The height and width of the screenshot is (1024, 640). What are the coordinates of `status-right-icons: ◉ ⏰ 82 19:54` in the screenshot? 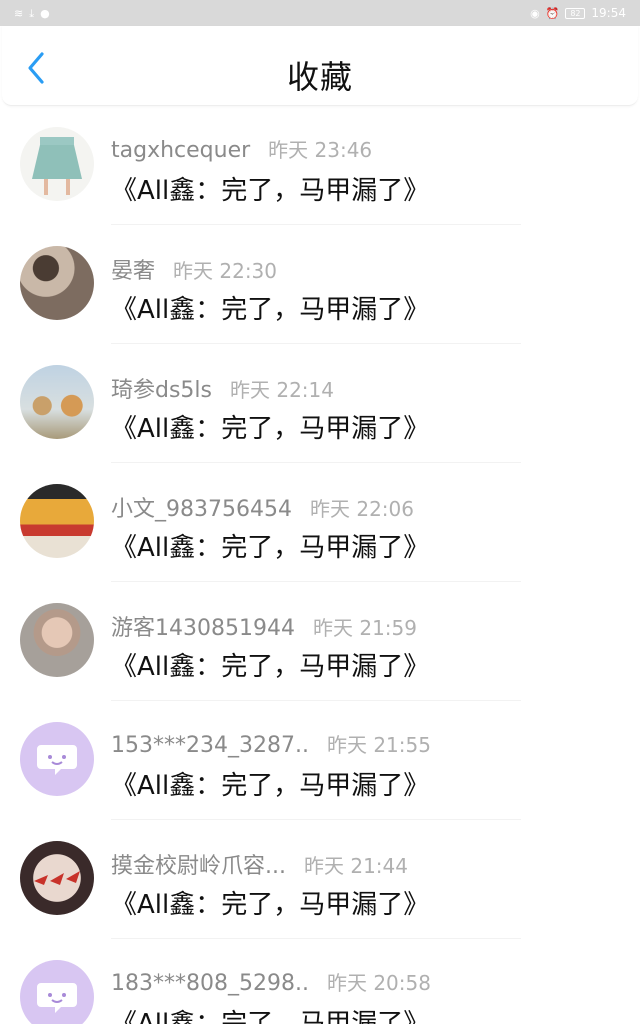 It's located at (578, 13).